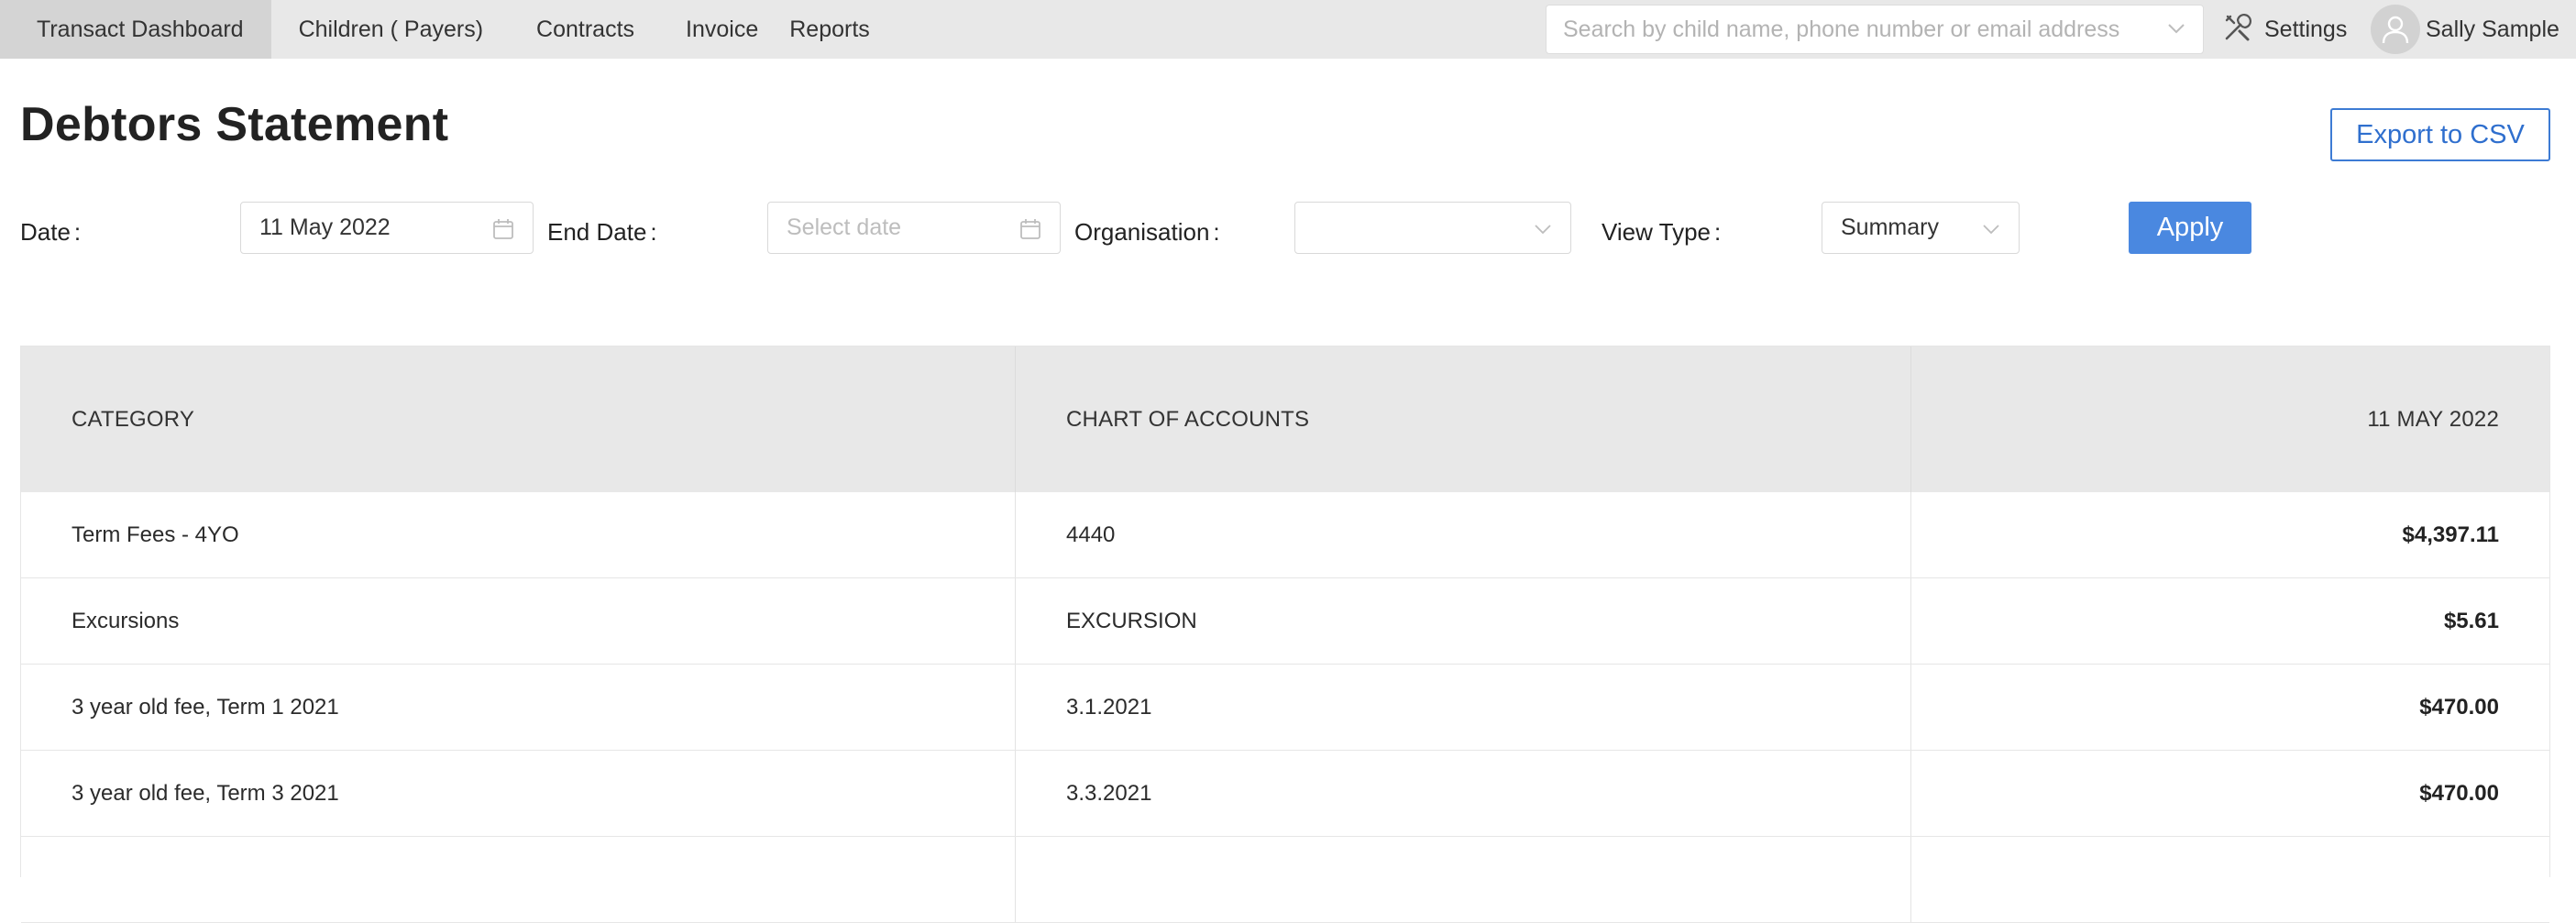 The width and height of the screenshot is (2576, 923). What do you see at coordinates (1890, 227) in the screenshot?
I see `view-type-value: Summary` at bounding box center [1890, 227].